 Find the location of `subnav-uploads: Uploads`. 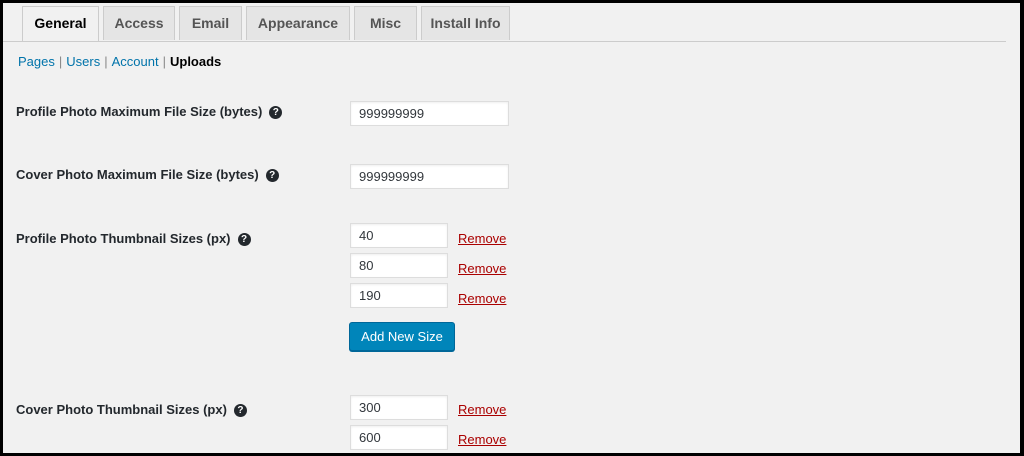

subnav-uploads: Uploads is located at coordinates (195, 61).